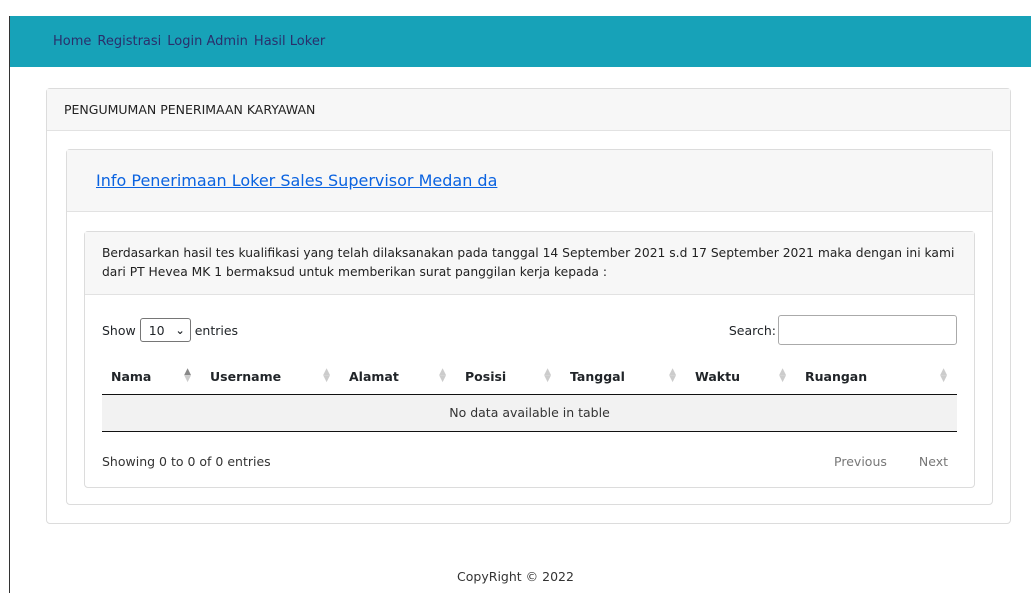 Image resolution: width=1031 pixels, height=593 pixels. Describe the element at coordinates (867, 330) in the screenshot. I see `search-input` at that location.